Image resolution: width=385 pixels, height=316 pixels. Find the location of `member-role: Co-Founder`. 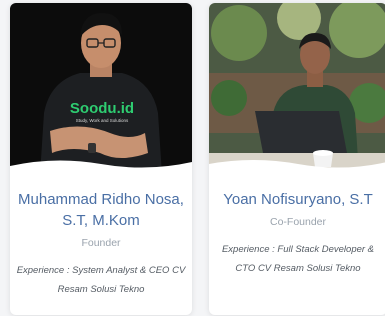

member-role: Co-Founder is located at coordinates (298, 222).